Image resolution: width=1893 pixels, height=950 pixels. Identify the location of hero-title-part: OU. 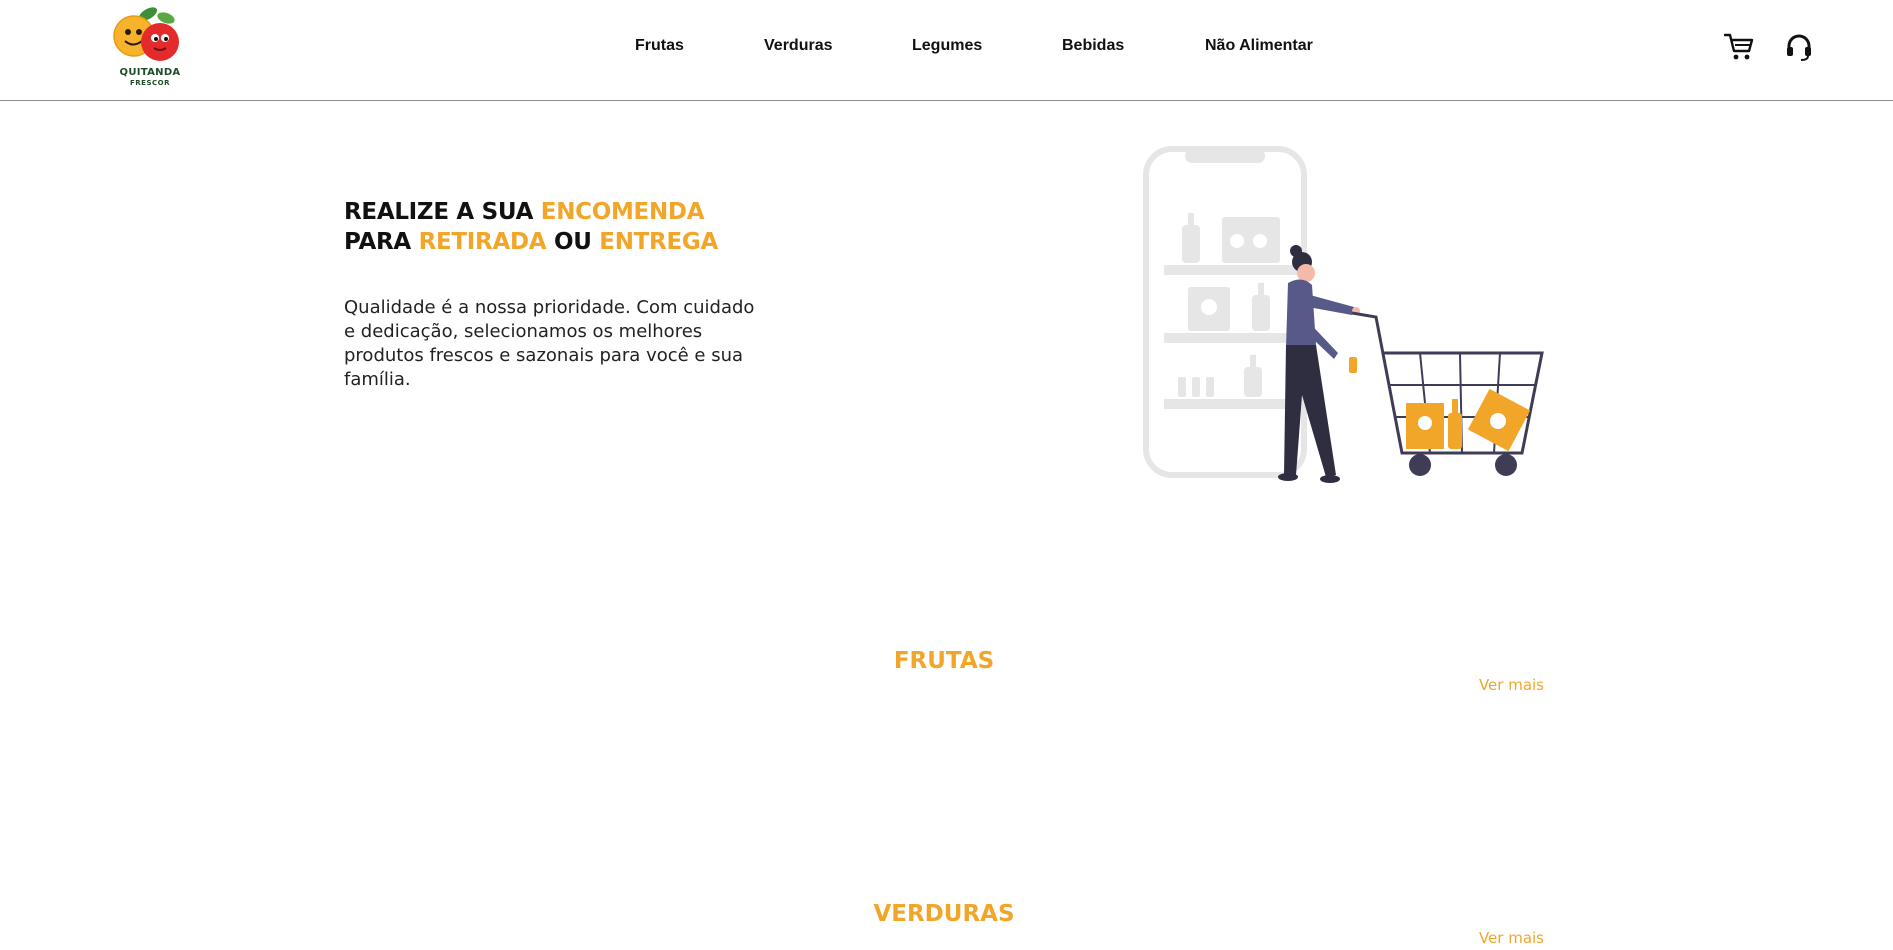
(573, 242).